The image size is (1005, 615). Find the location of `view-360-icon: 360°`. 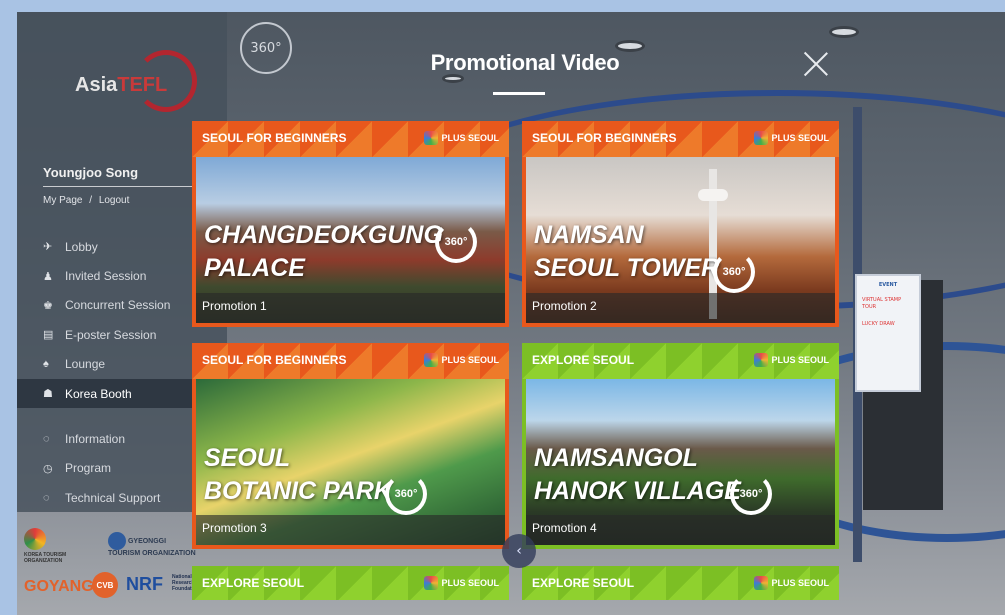

view-360-icon: 360° is located at coordinates (266, 48).